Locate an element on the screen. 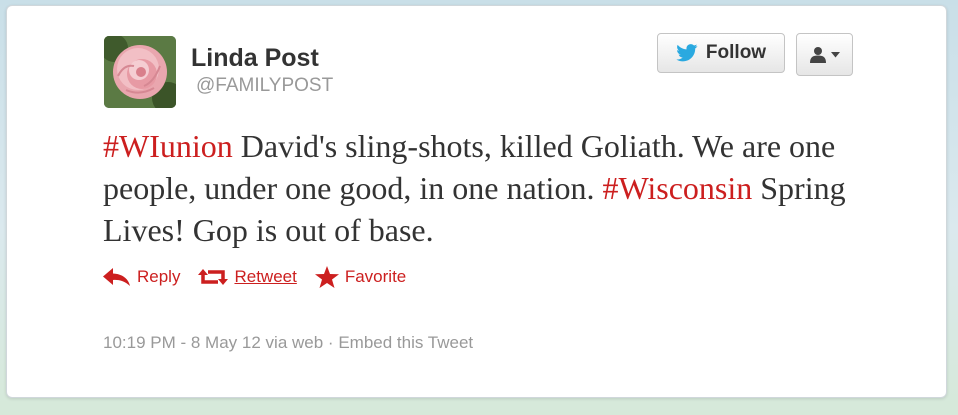 The width and height of the screenshot is (958, 415). retweet-label: Retweet is located at coordinates (265, 276).